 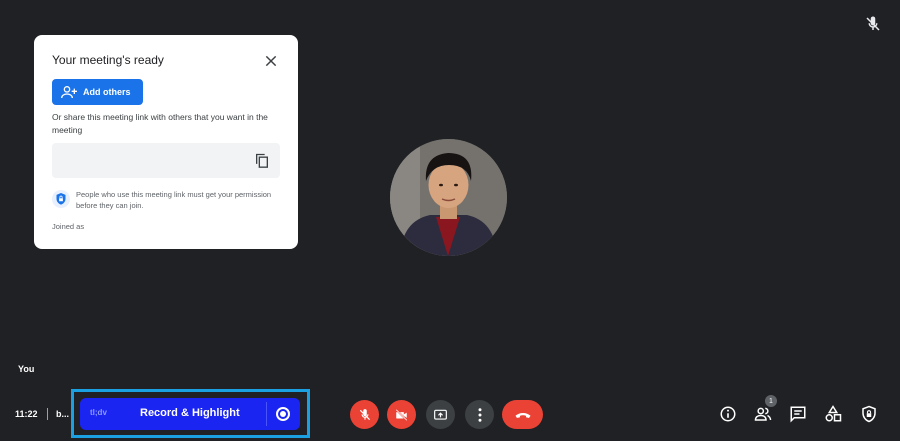 What do you see at coordinates (107, 92) in the screenshot?
I see `add-others-label: Add others` at bounding box center [107, 92].